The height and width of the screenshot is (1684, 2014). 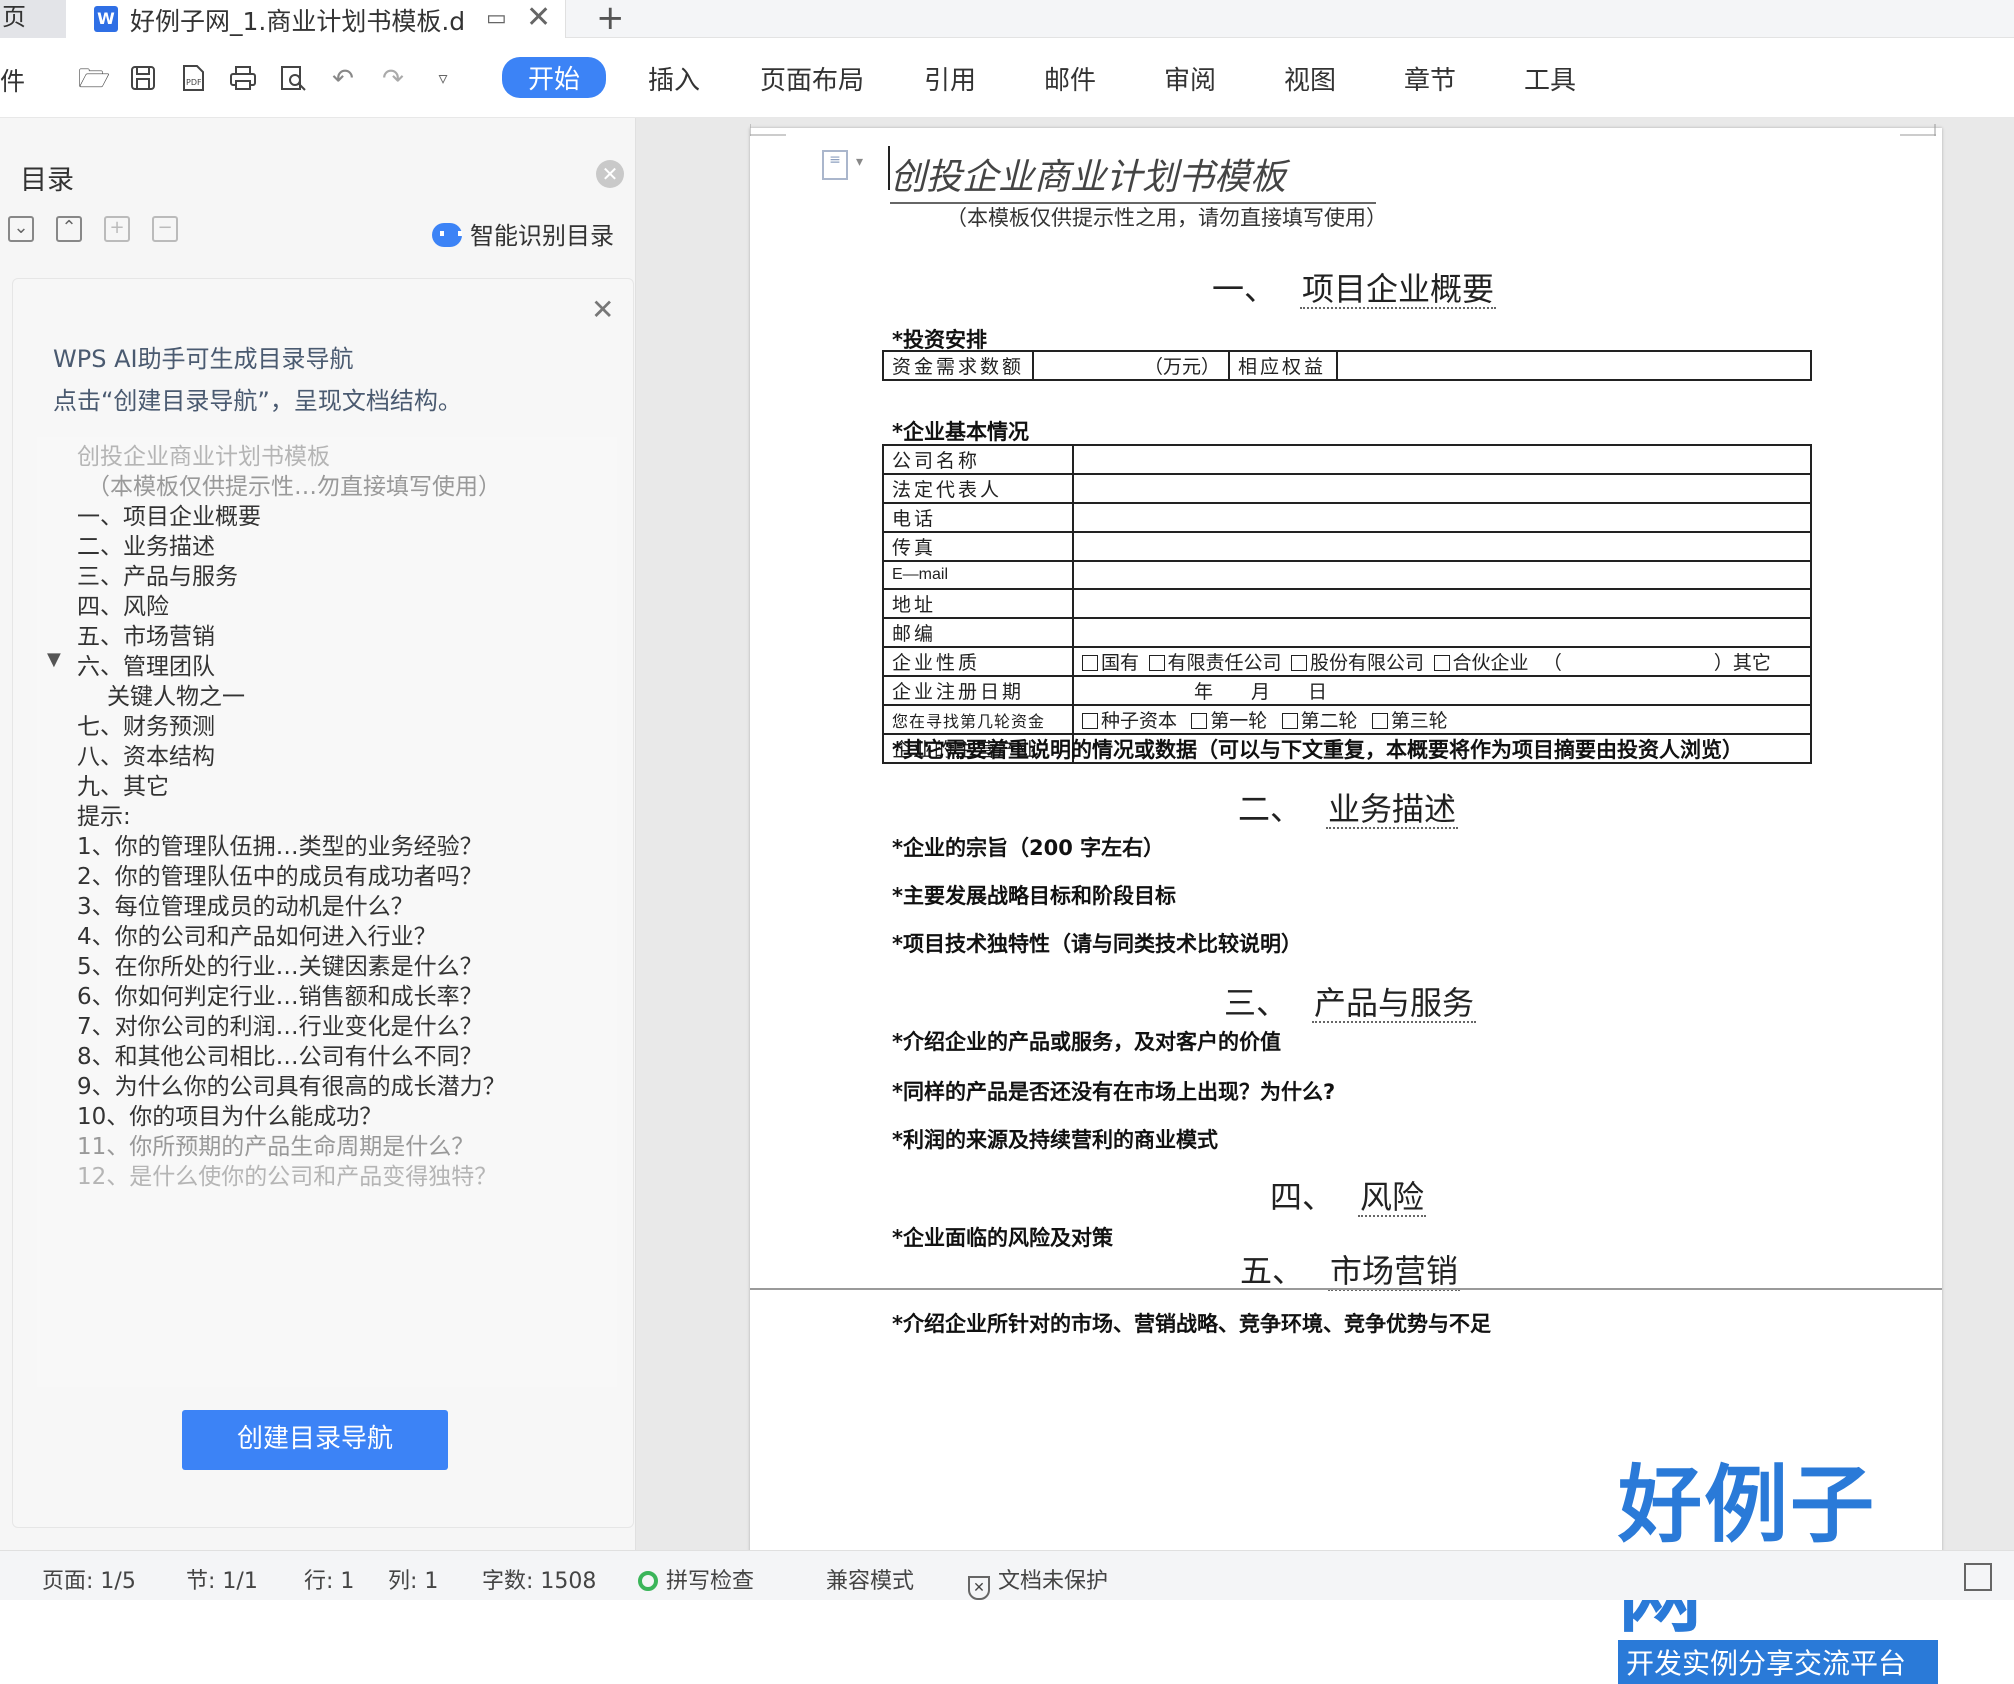 I want to click on toc-item: 三、产品与服务, so click(x=157, y=574).